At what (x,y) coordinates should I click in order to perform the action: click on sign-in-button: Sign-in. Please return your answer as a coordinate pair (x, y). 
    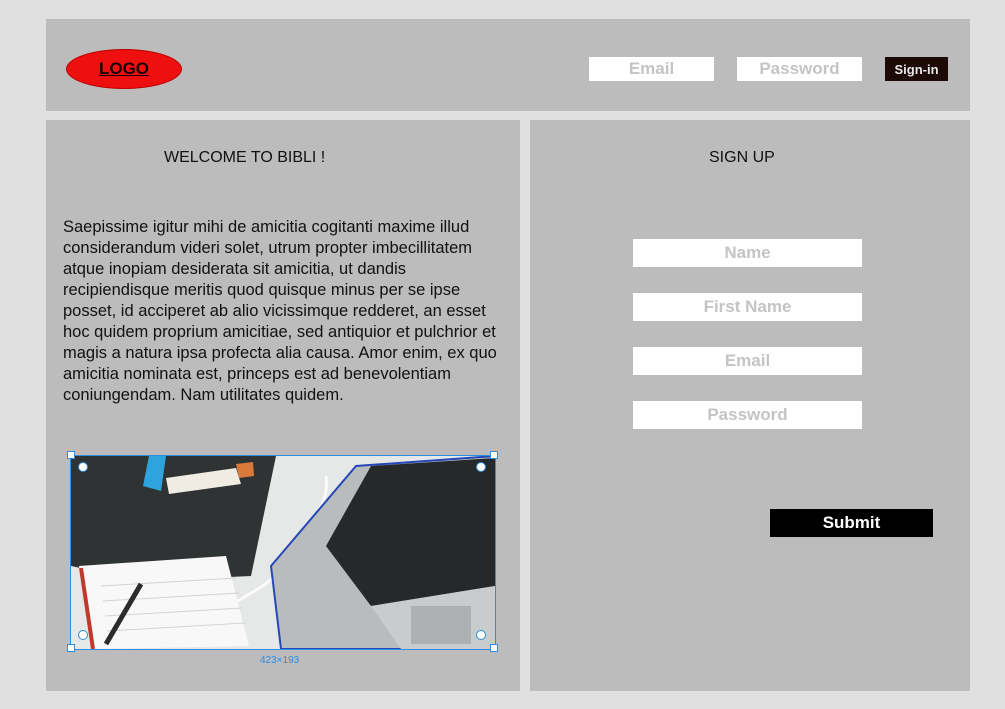
    Looking at the image, I should click on (916, 69).